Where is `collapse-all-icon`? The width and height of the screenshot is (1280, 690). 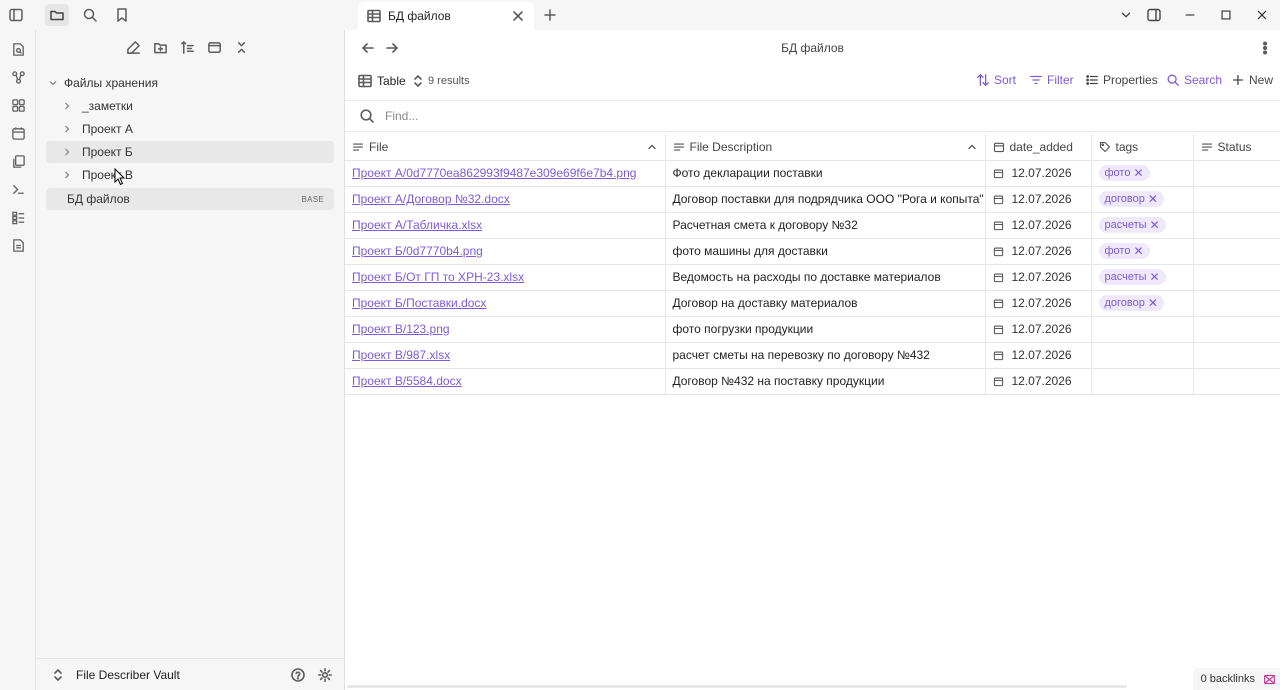 collapse-all-icon is located at coordinates (214, 47).